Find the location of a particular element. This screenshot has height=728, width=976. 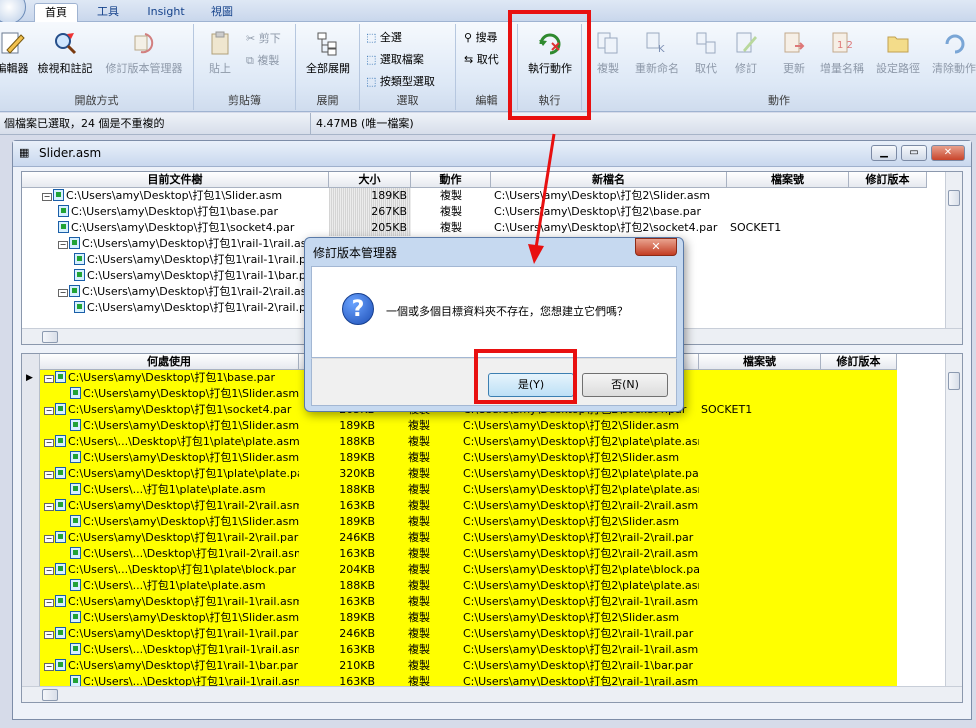

column-header-file-number: 檔案號 is located at coordinates (788, 180).